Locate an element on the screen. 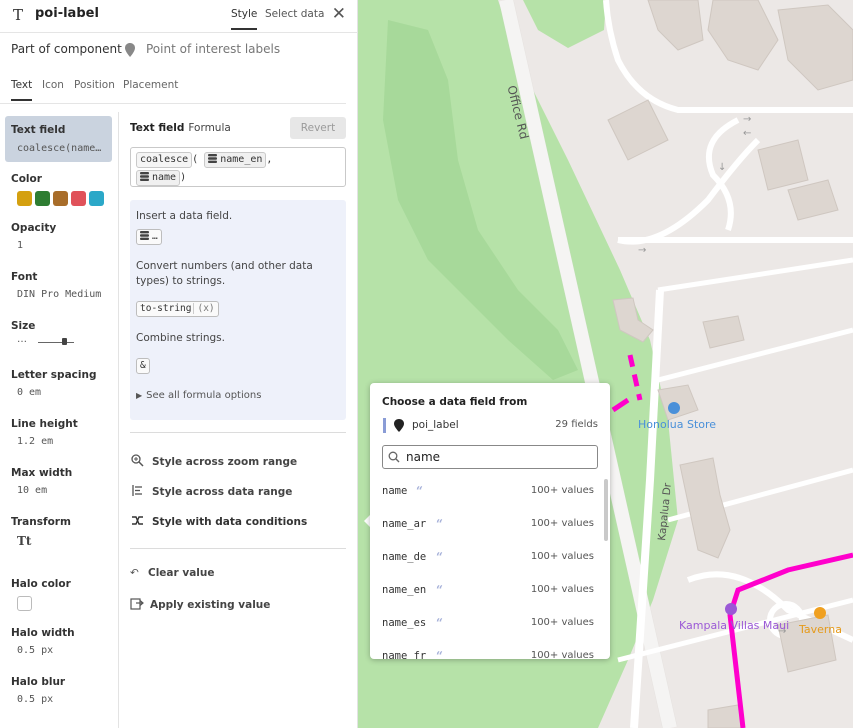 This screenshot has height=728, width=853. subtab-placement: Placement is located at coordinates (150, 85).